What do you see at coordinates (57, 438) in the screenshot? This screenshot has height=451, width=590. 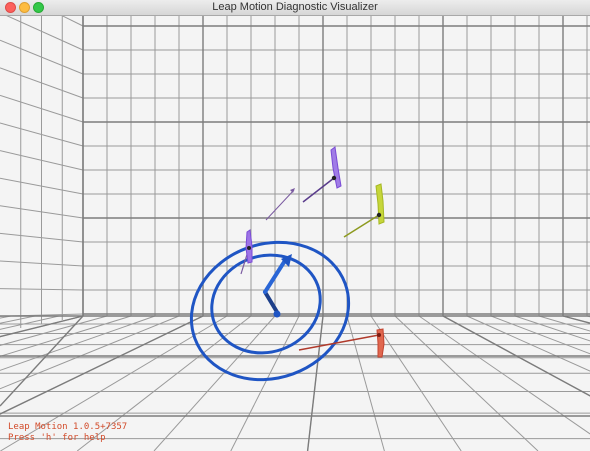 I see `help-hint-text: Press 'h' for help` at bounding box center [57, 438].